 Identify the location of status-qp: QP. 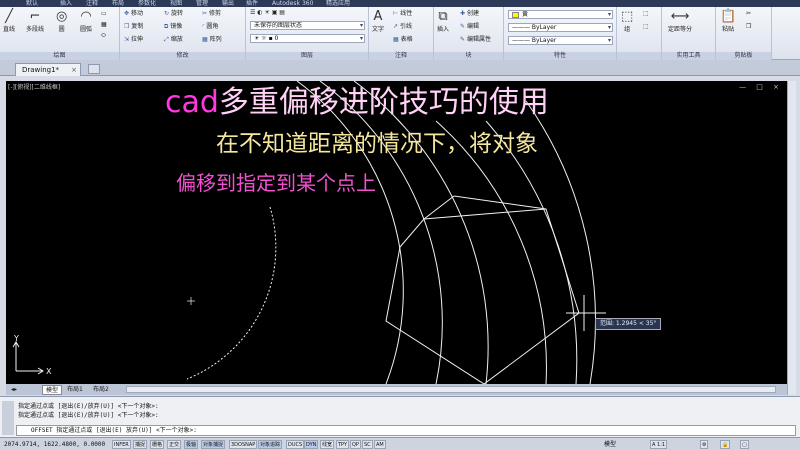
(355, 444).